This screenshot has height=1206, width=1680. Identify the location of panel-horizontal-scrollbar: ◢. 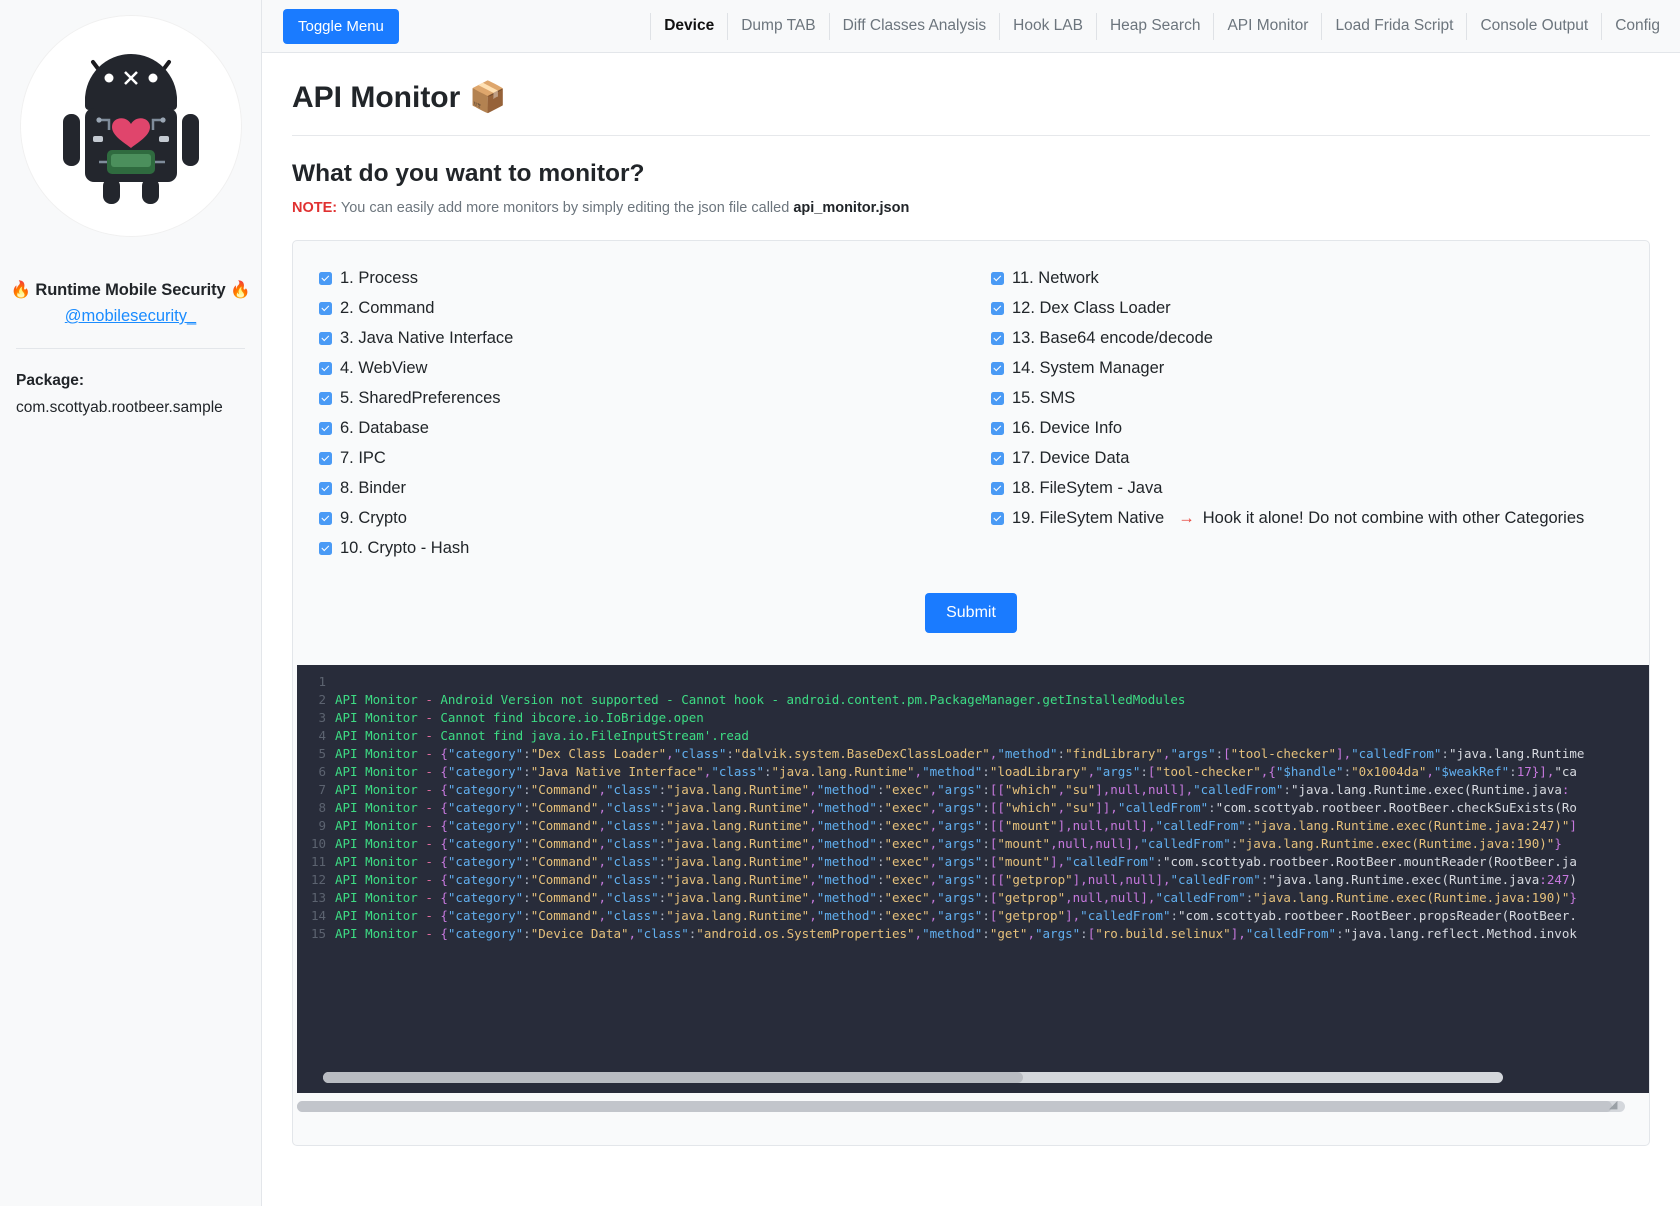
(961, 1107).